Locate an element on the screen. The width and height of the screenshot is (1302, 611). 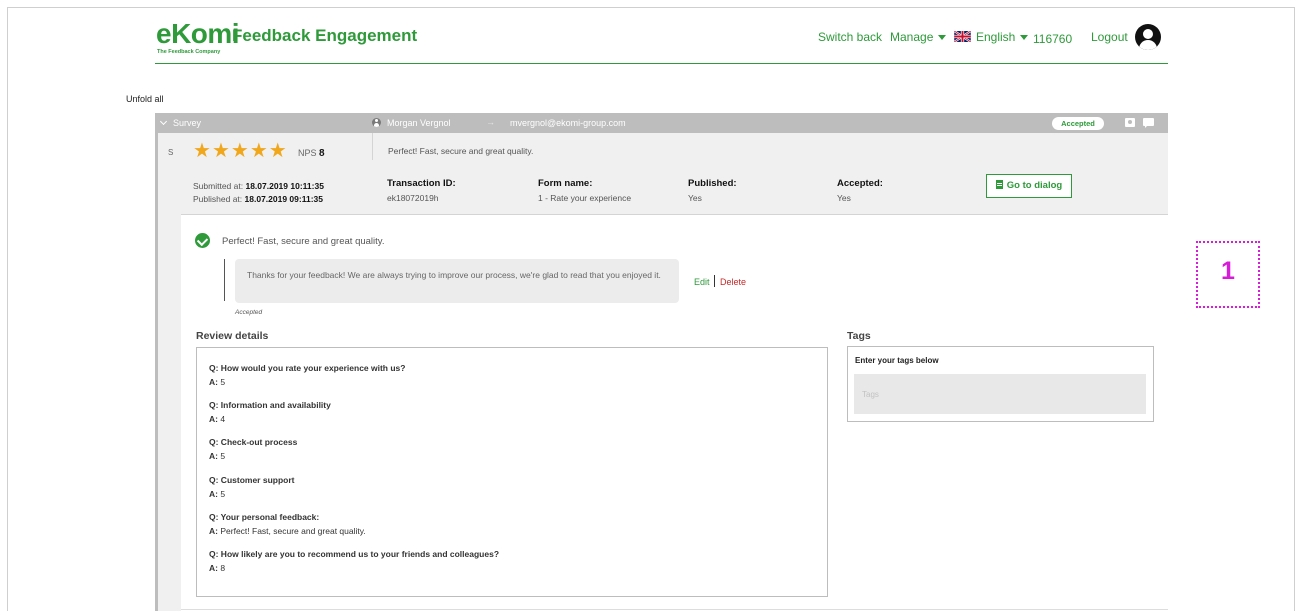
tags-instruction: Enter your tags below is located at coordinates (897, 360).